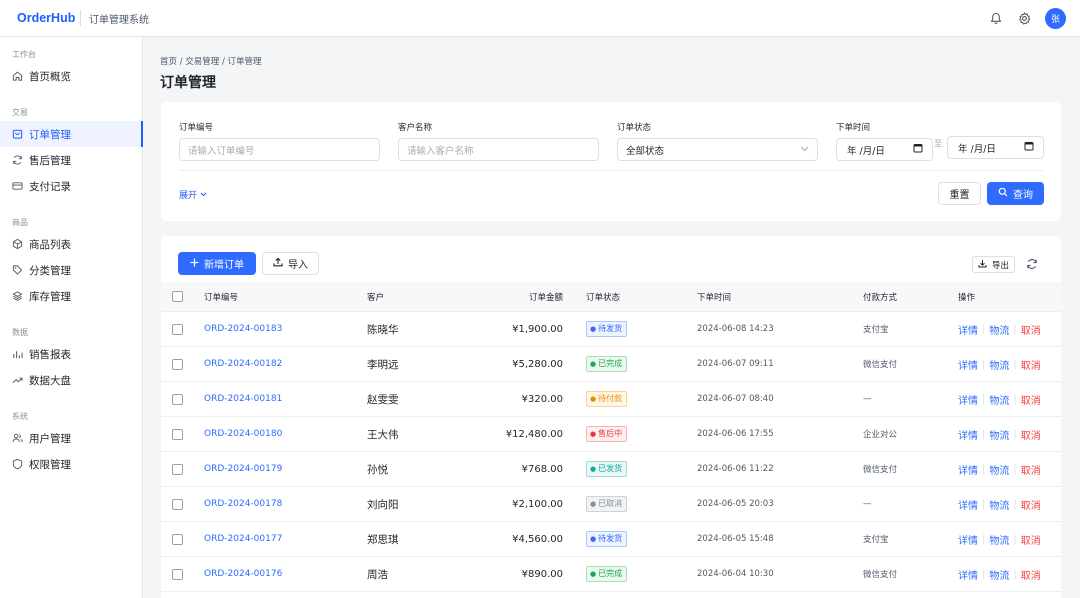 The width and height of the screenshot is (1080, 598). I want to click on order-no-link: ORD-2024-00183, so click(243, 329).